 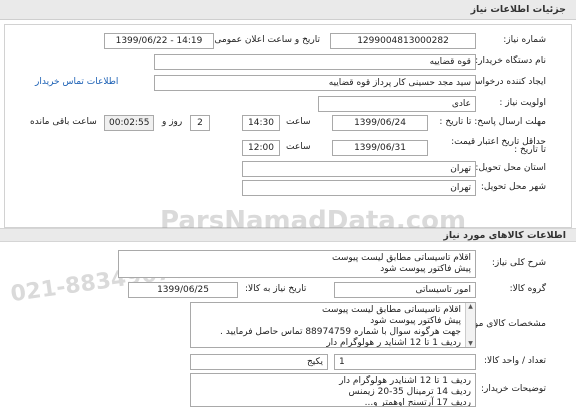 What do you see at coordinates (518, 9) in the screenshot?
I see `page-title: جزئیات اطلاعات نیاز` at bounding box center [518, 9].